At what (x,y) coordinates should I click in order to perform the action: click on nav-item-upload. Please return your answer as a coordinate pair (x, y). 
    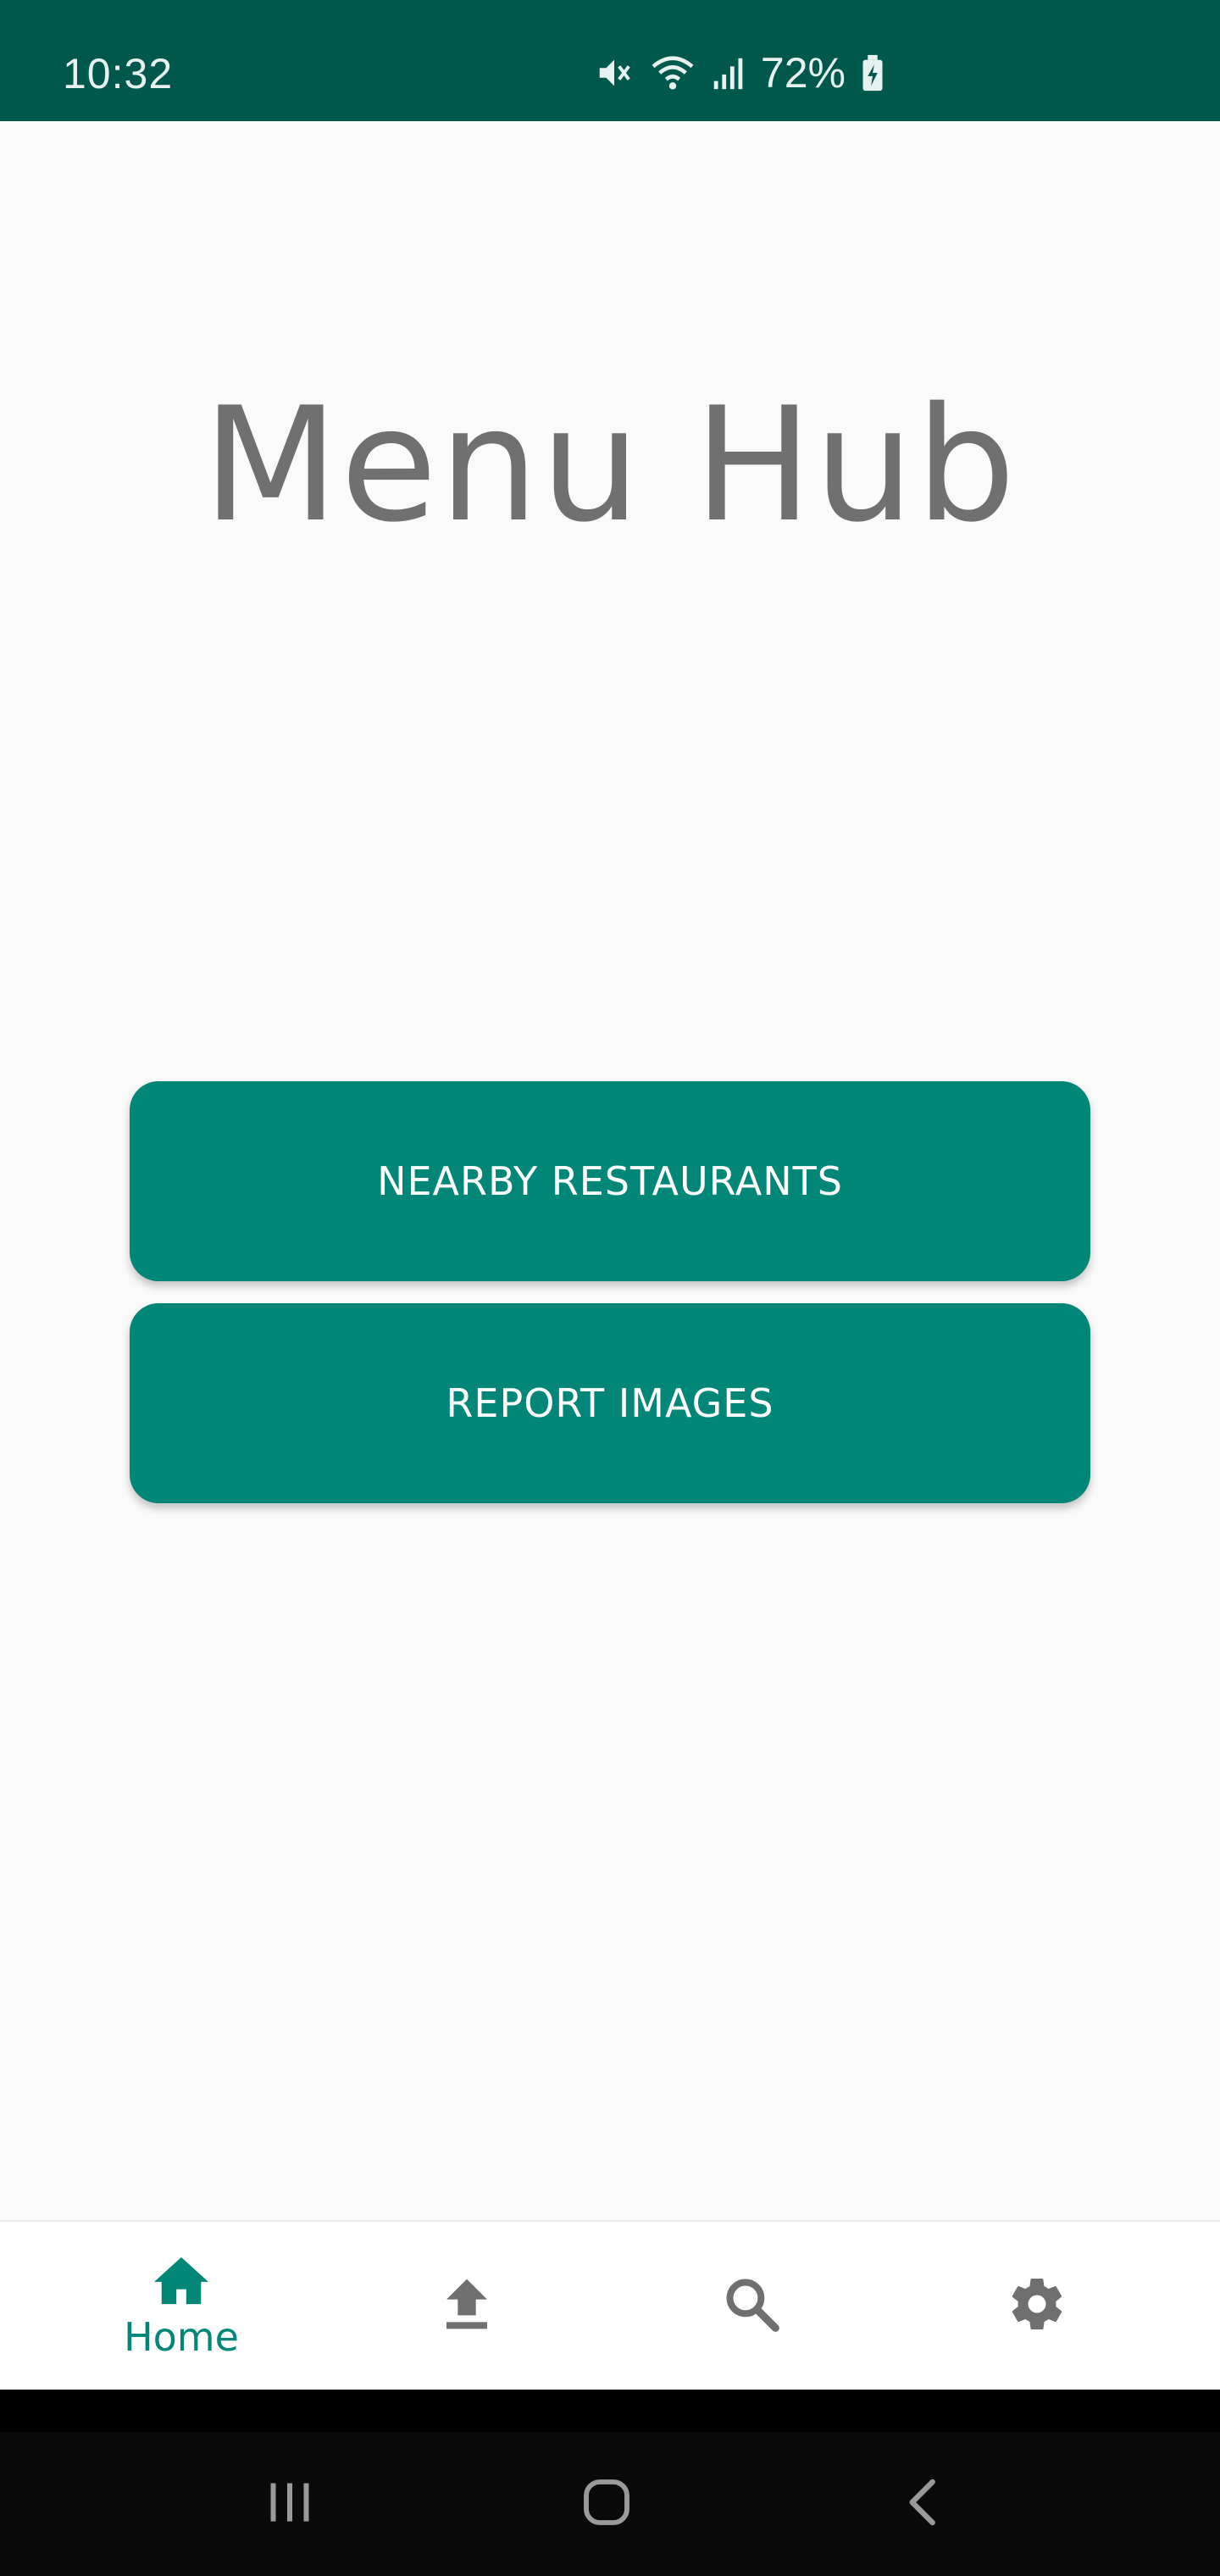
    Looking at the image, I should click on (467, 2306).